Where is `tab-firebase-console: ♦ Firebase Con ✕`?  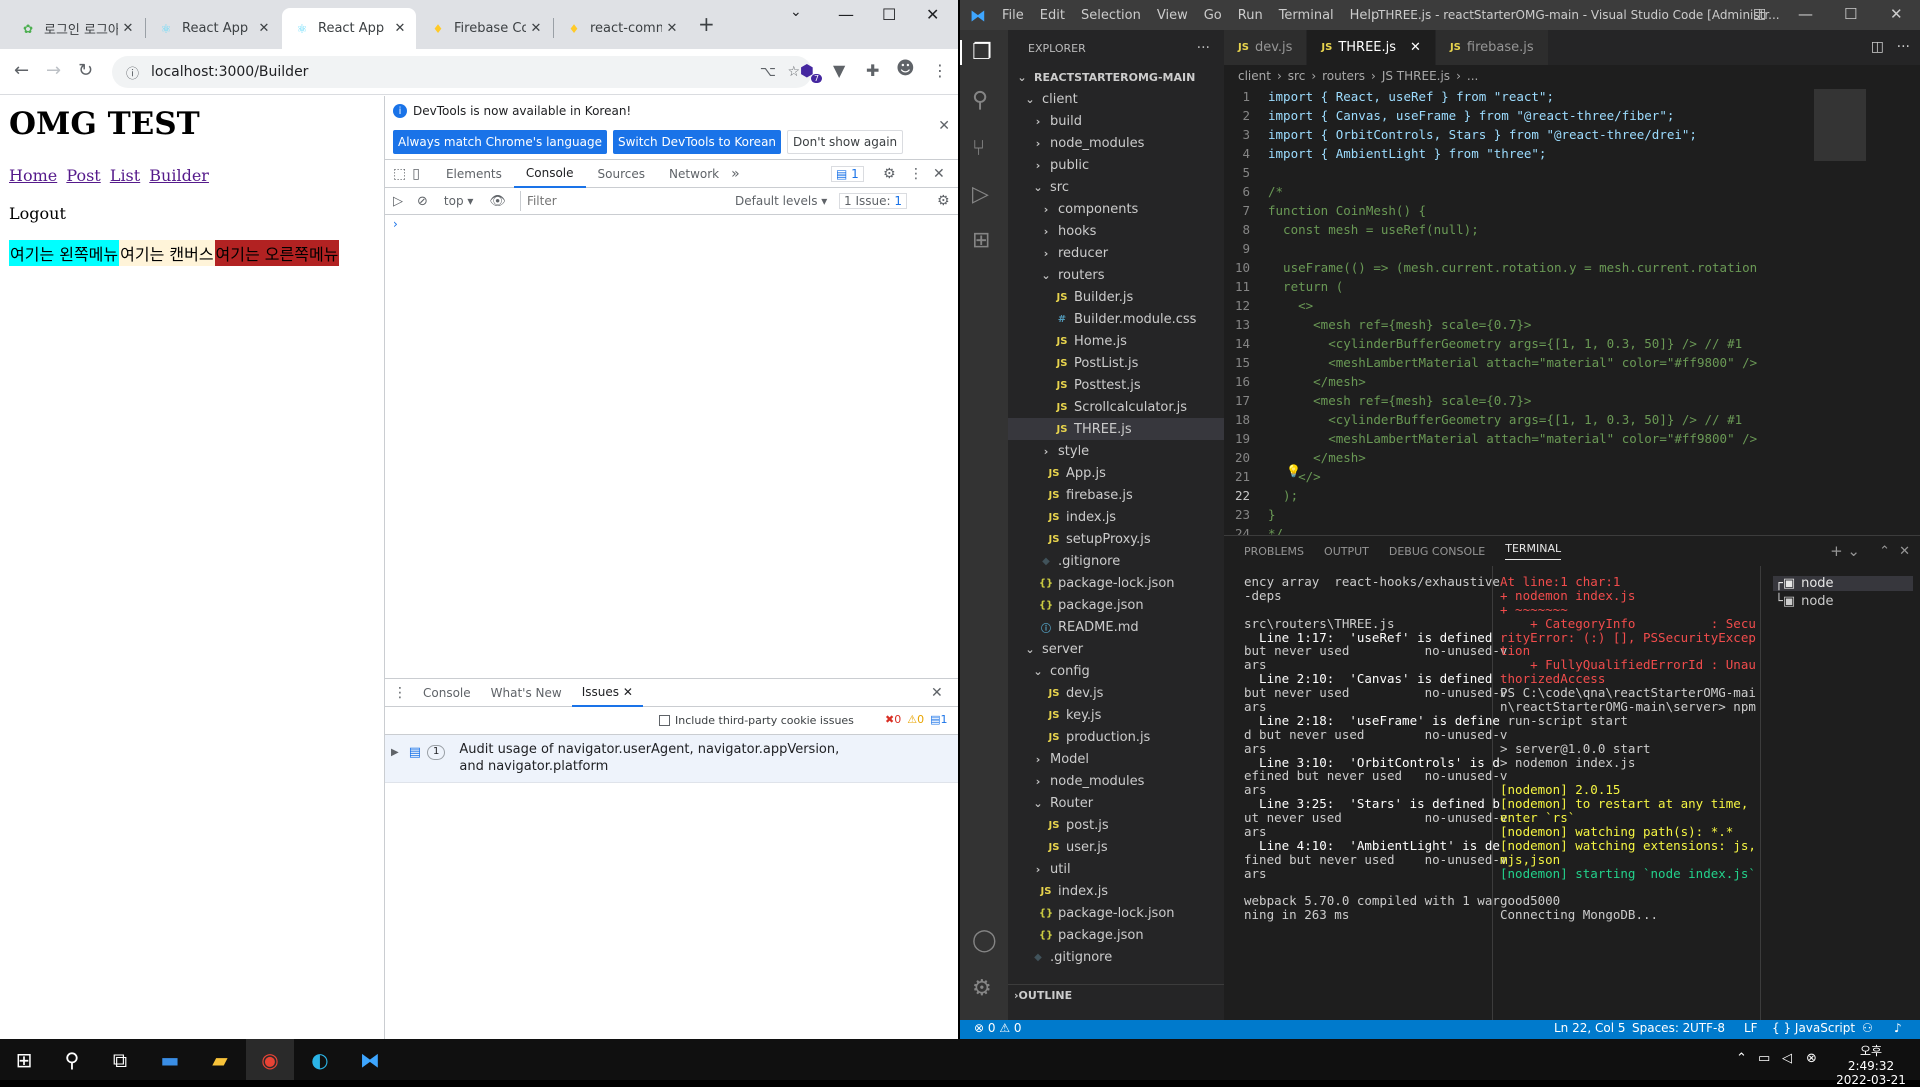
tab-firebase-console: ♦ Firebase Con ✕ is located at coordinates (485, 28).